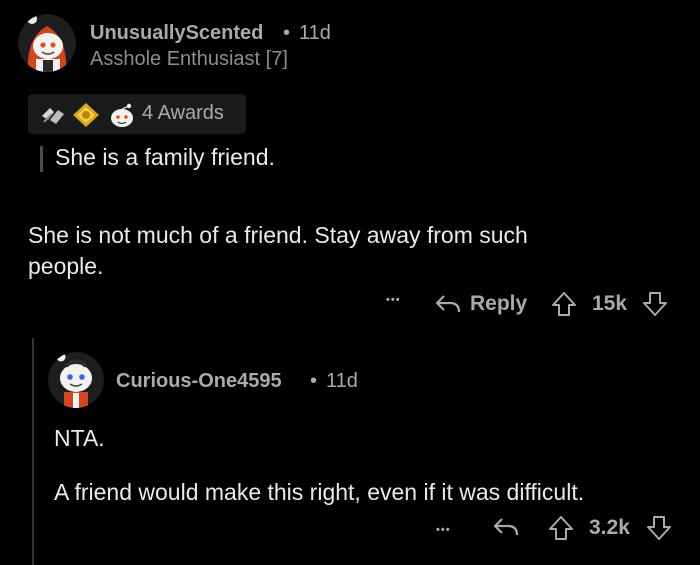  I want to click on username: UnusuallyScented, so click(176, 33).